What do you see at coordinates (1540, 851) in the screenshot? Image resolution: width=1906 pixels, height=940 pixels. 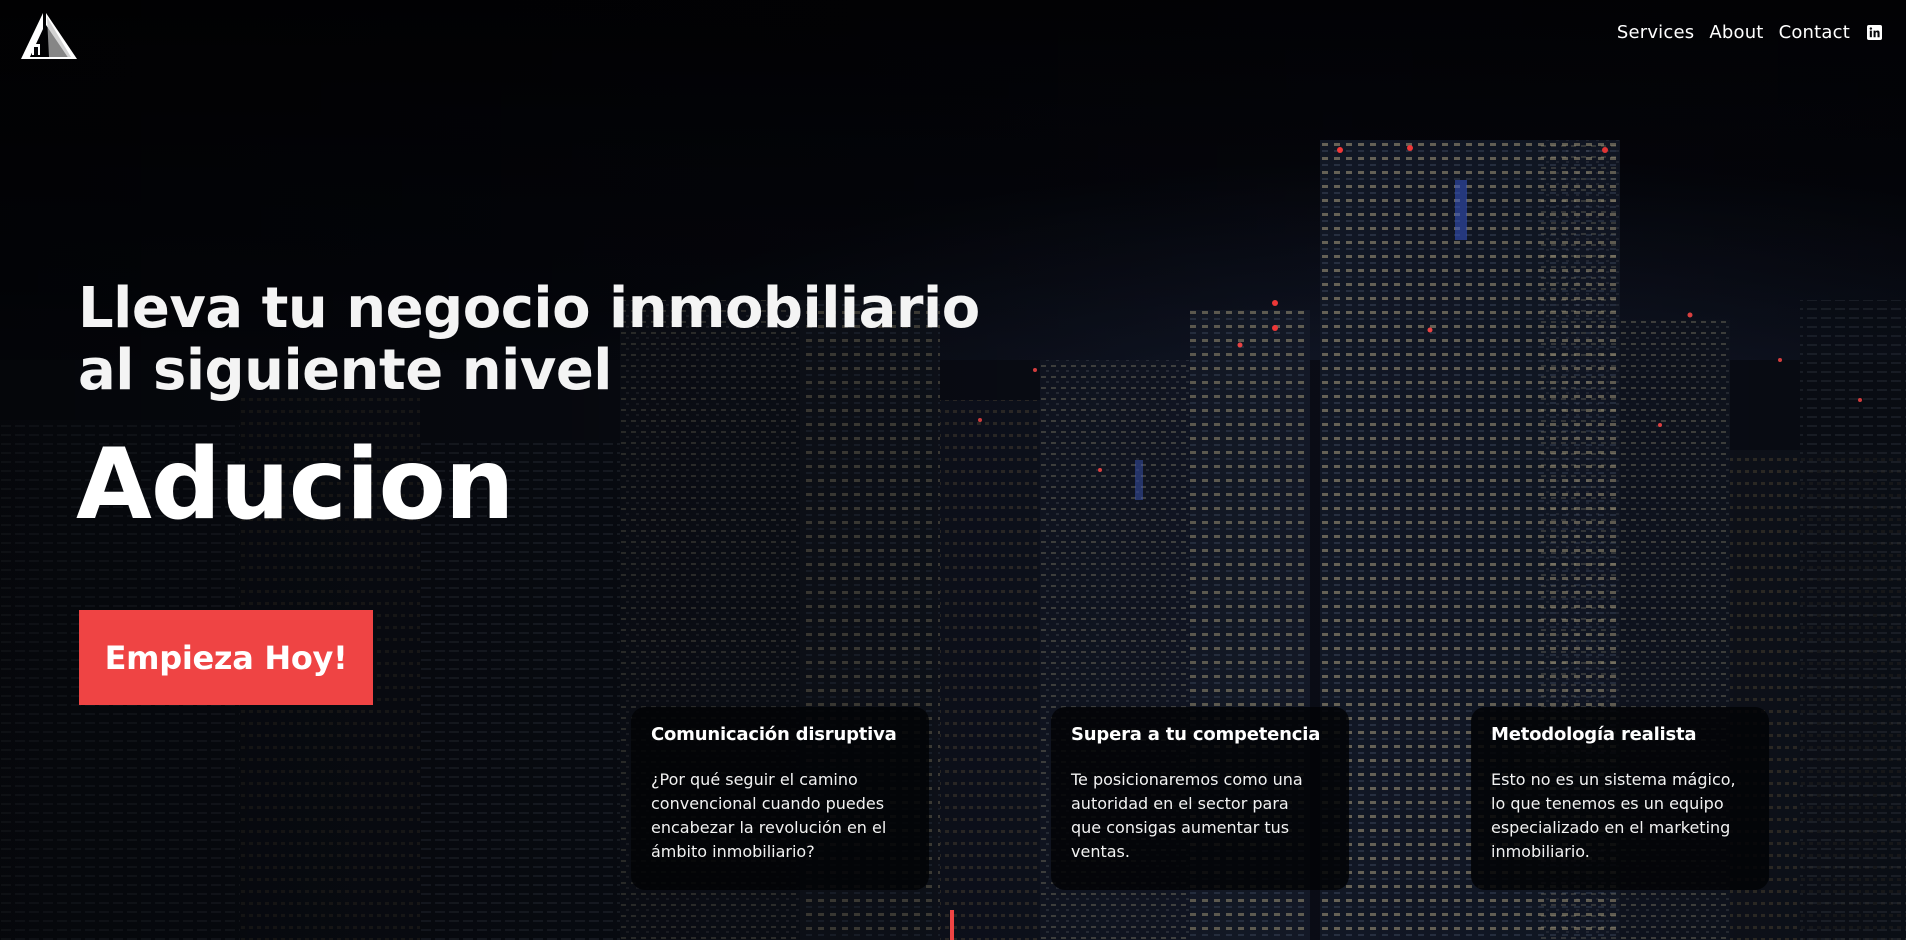 I see `feature-card-line: inmobiliario.` at bounding box center [1540, 851].